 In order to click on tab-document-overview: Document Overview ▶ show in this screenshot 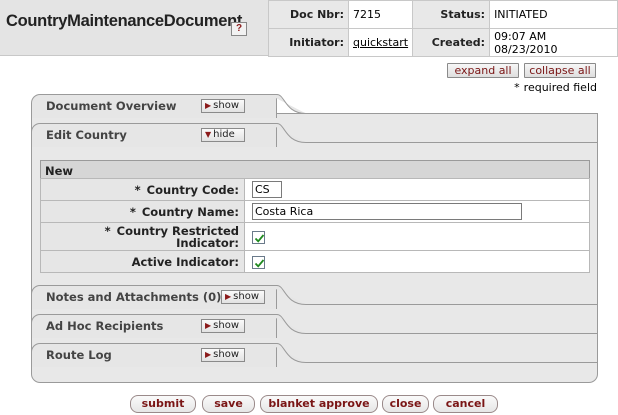, I will do `click(314, 106)`.